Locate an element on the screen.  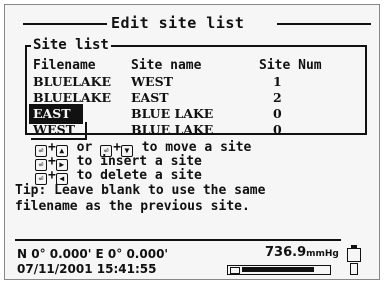
status-divider is located at coordinates (178, 240).